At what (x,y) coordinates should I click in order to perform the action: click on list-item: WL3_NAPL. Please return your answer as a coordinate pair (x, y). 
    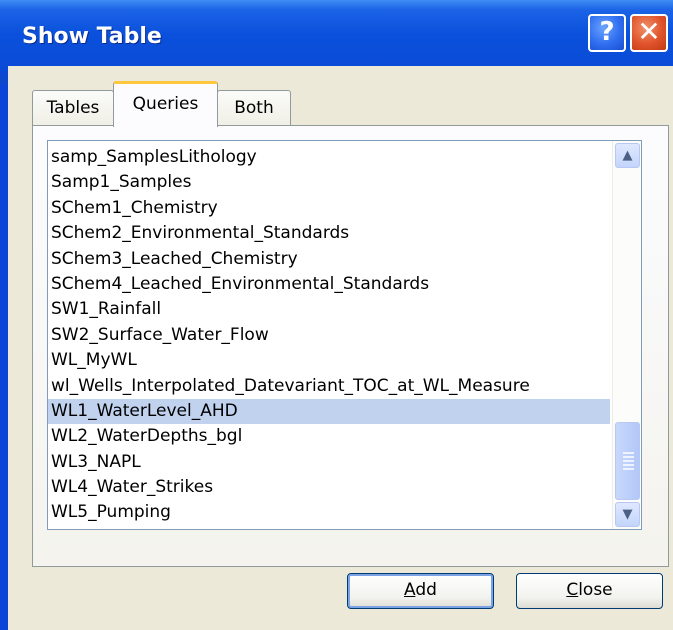
    Looking at the image, I should click on (329, 462).